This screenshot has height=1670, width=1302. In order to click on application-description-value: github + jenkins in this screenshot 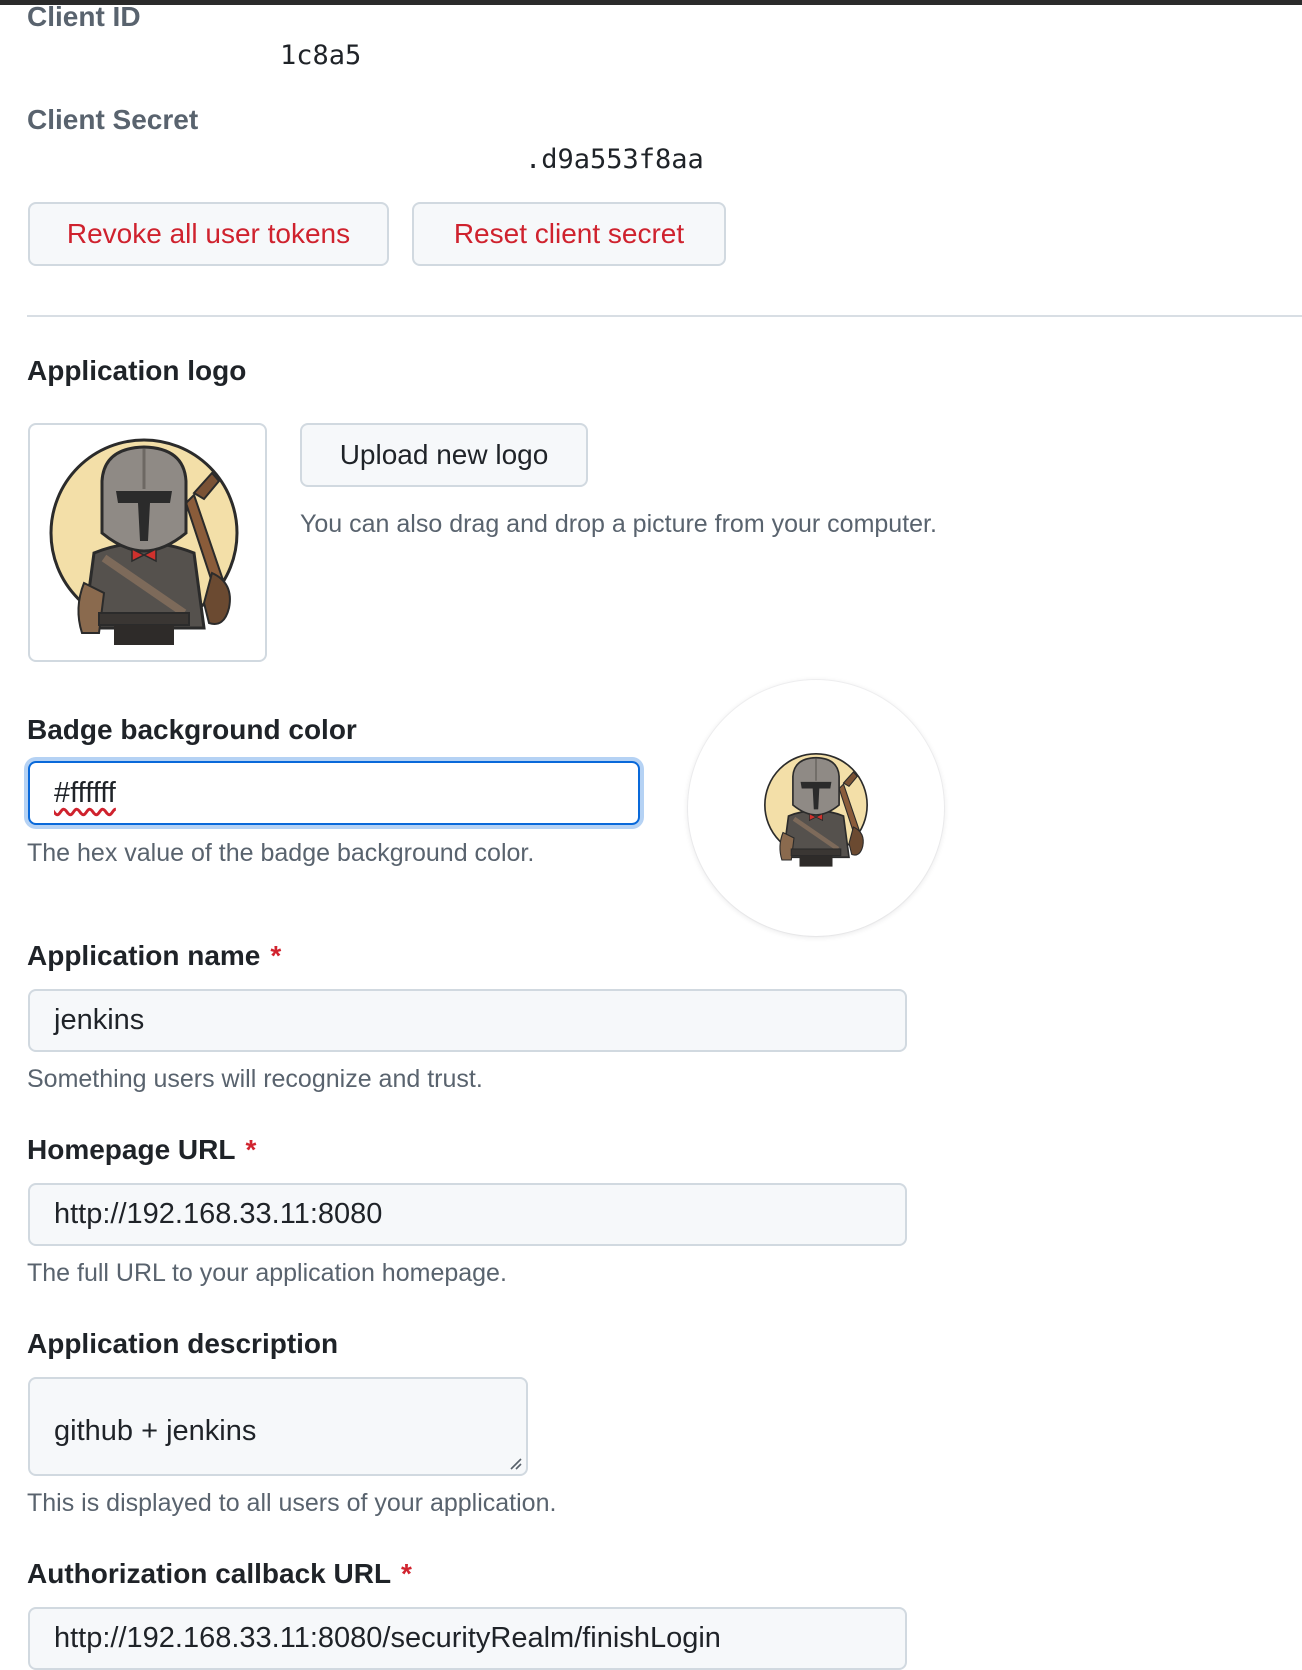, I will do `click(155, 1431)`.